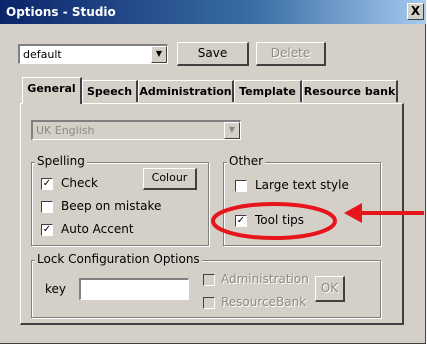  I want to click on language-value: UK English, so click(65, 130).